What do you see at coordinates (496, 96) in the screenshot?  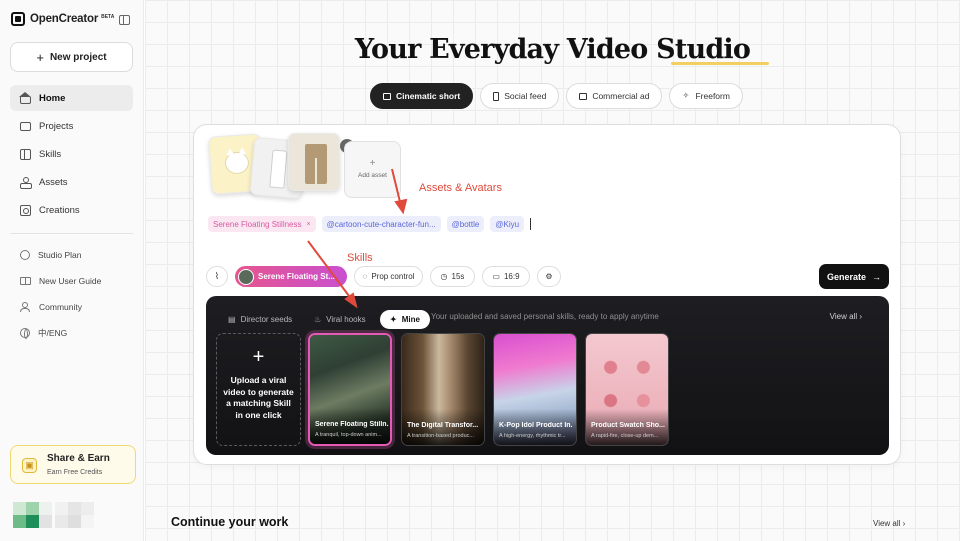 I see `phone-icon` at bounding box center [496, 96].